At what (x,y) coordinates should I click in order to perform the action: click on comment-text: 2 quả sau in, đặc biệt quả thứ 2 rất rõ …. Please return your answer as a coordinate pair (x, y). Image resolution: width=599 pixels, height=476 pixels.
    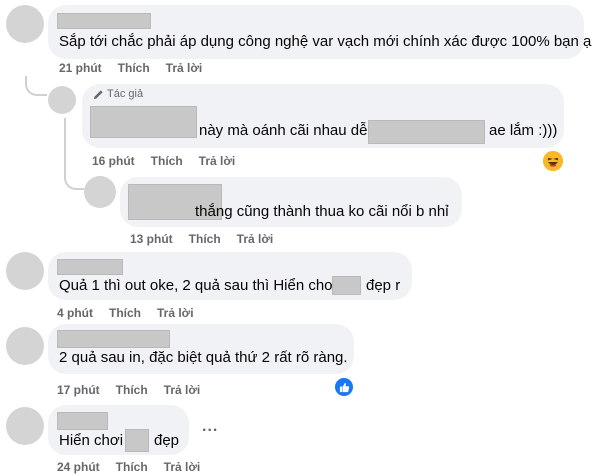
    Looking at the image, I should click on (203, 357).